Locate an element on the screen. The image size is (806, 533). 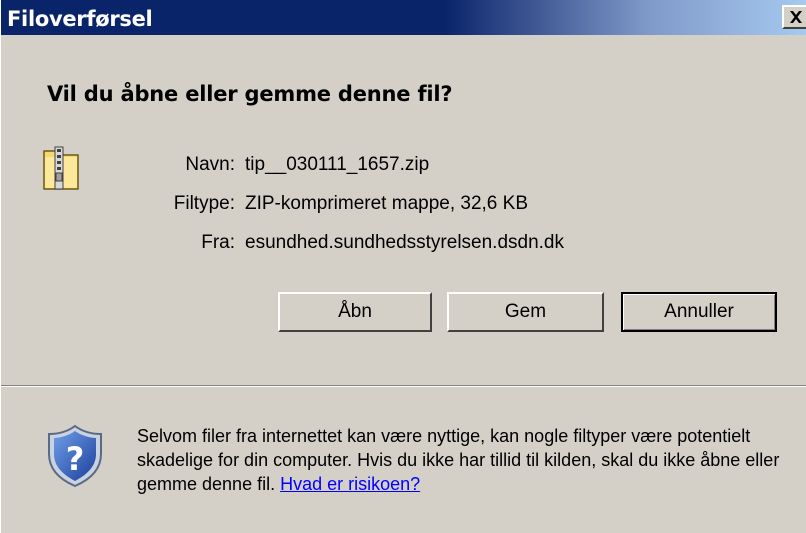
file-source-value: esundhed.sundhedsstyrelsen.dsdn.dk is located at coordinates (405, 242).